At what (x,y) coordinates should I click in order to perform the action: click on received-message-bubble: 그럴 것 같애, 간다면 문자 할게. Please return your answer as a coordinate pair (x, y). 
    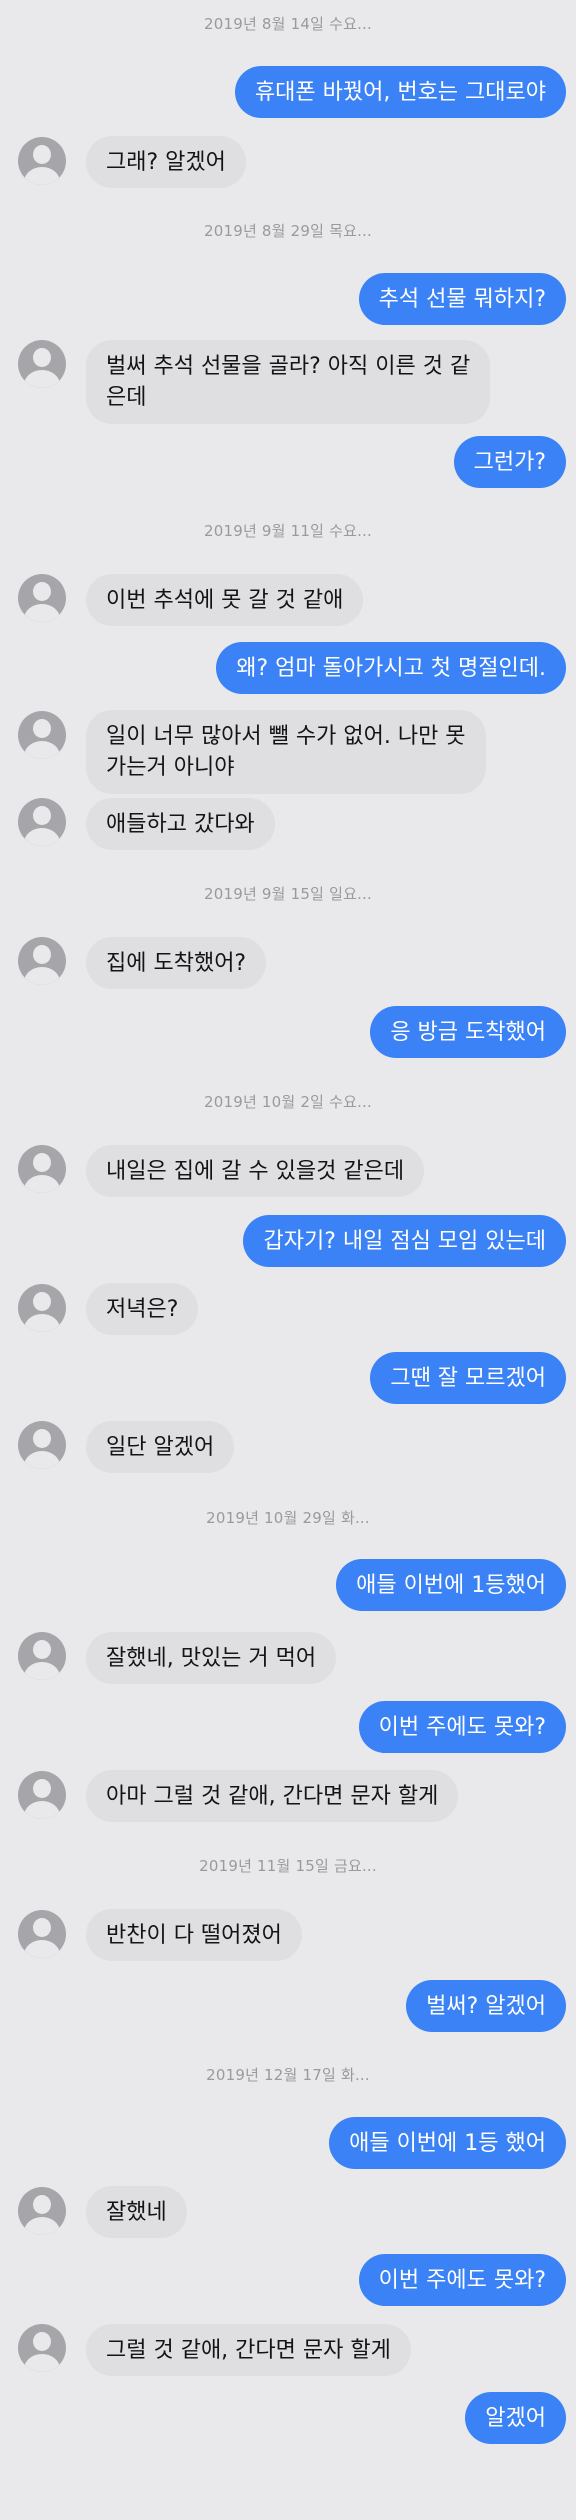
    Looking at the image, I should click on (248, 2350).